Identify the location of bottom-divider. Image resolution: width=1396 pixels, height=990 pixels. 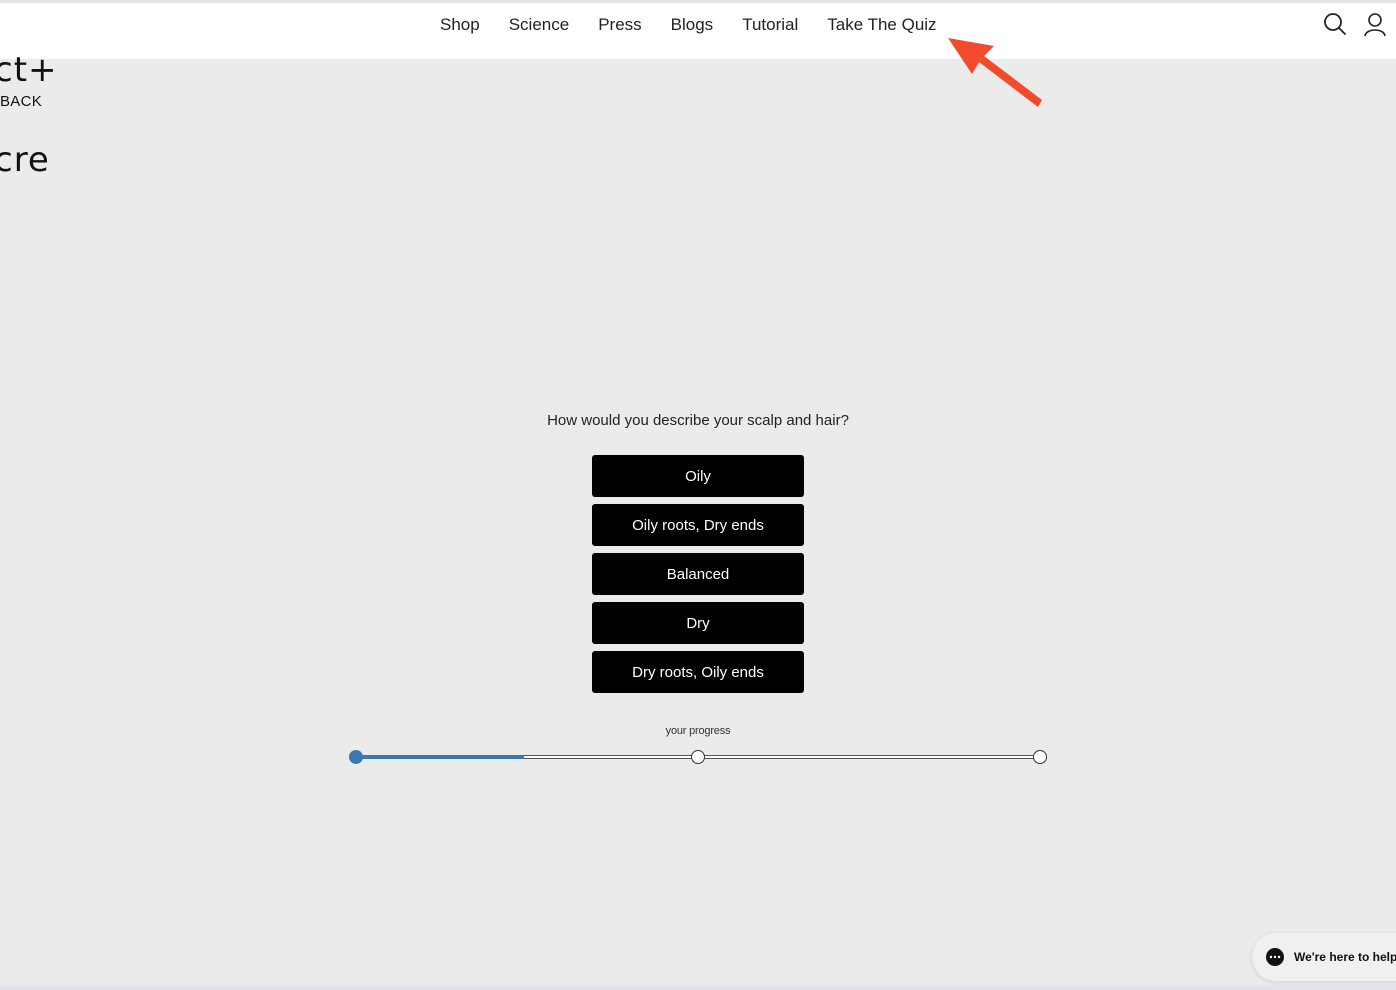
(698, 987).